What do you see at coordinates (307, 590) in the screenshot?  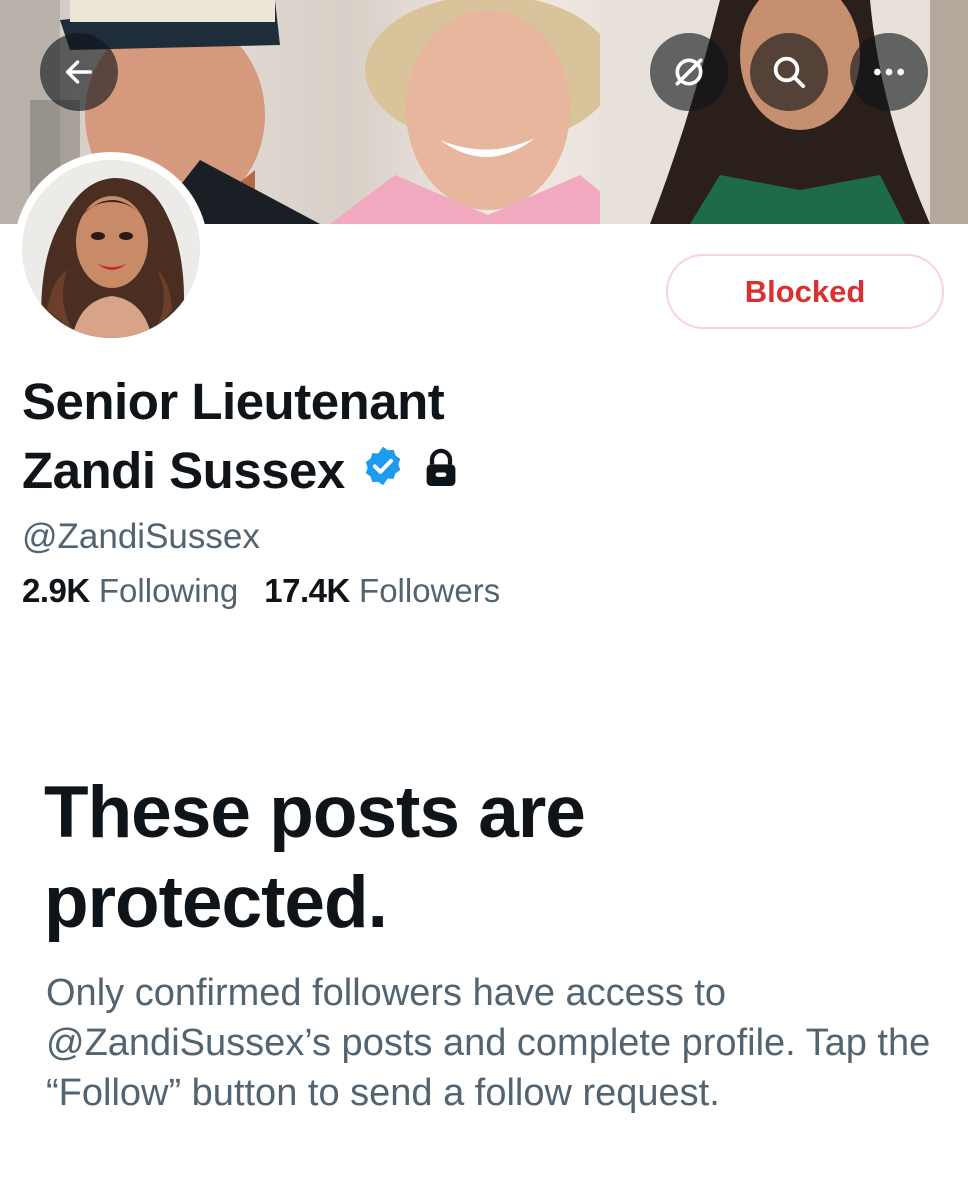 I see `followers-count: 17.4K` at bounding box center [307, 590].